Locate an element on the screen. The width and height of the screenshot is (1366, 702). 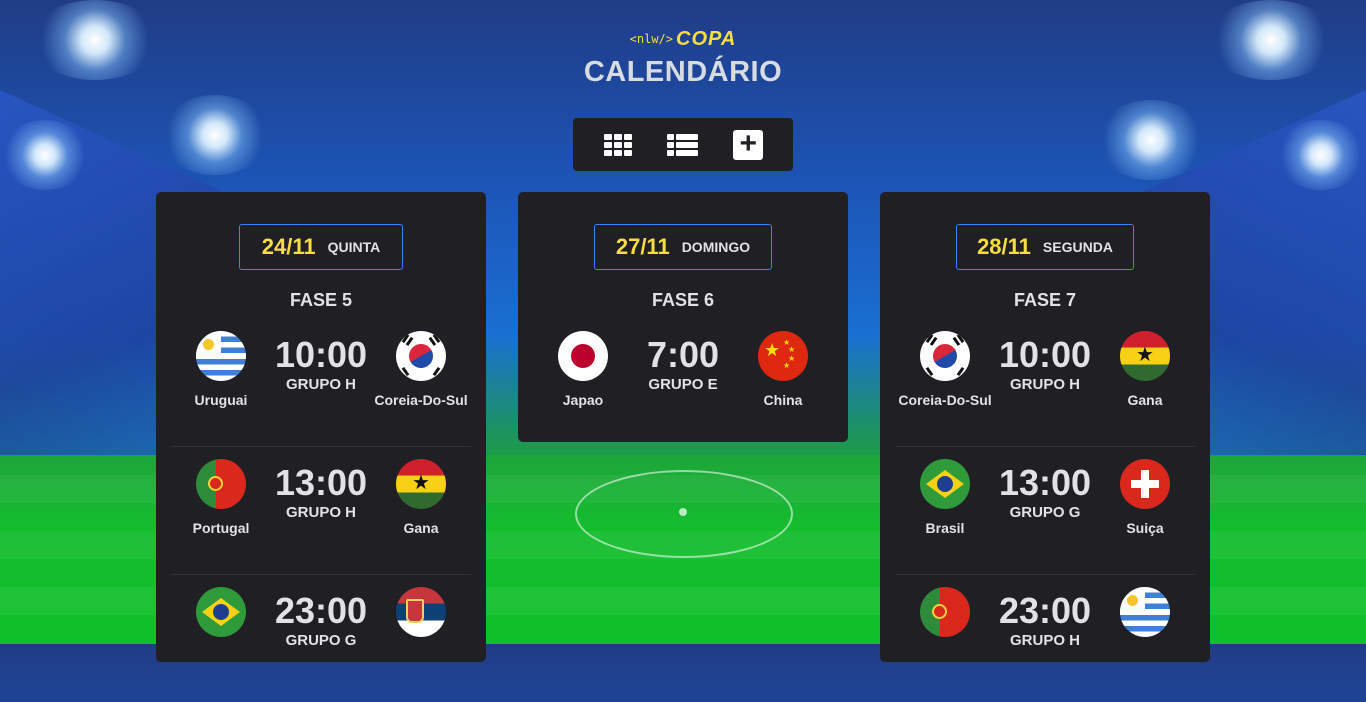
nlw-copa-logo: <nlw/> COPA is located at coordinates (683, 39).